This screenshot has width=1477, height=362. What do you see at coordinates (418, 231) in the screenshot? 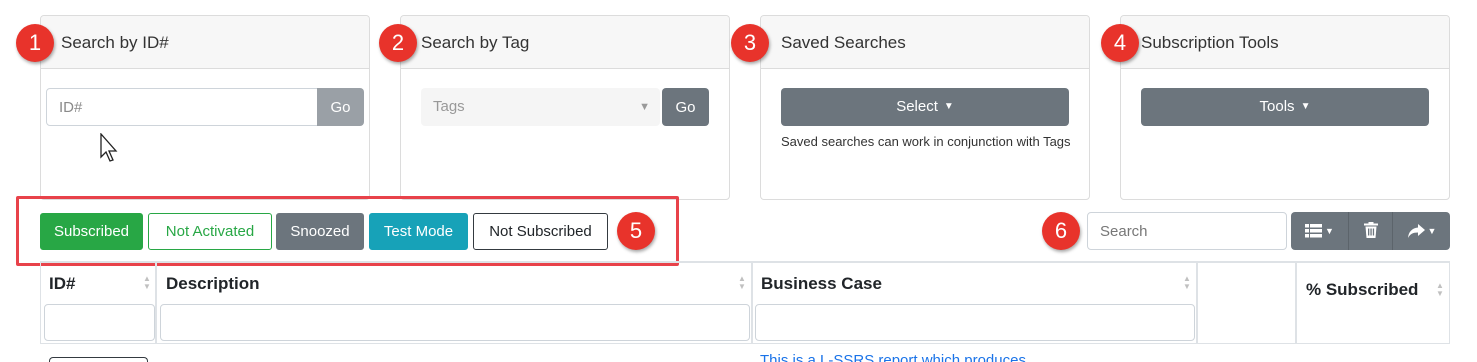
I see `filter-test-mode-button: Test Mode` at bounding box center [418, 231].